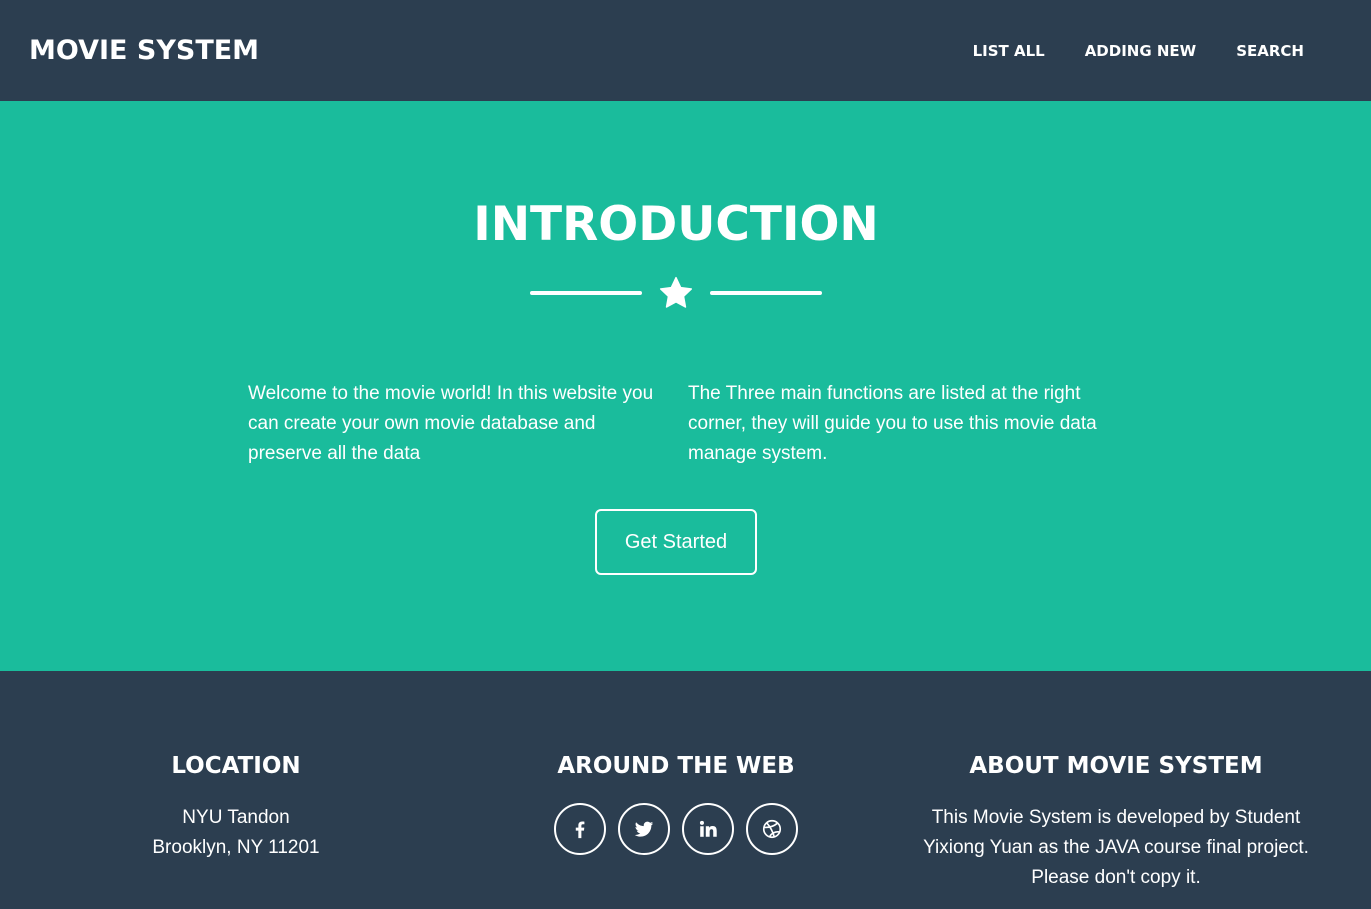 The width and height of the screenshot is (1371, 909). What do you see at coordinates (1116, 766) in the screenshot?
I see `about-heading: ABOUT MOVIE SYSTEM` at bounding box center [1116, 766].